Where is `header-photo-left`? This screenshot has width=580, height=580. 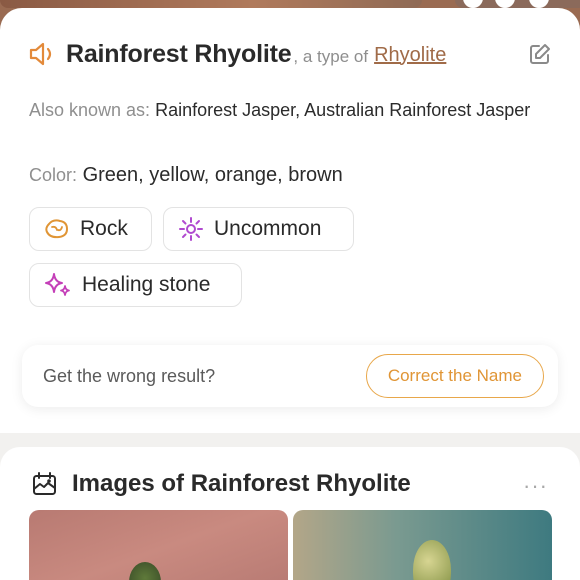 header-photo-left is located at coordinates (211, 4).